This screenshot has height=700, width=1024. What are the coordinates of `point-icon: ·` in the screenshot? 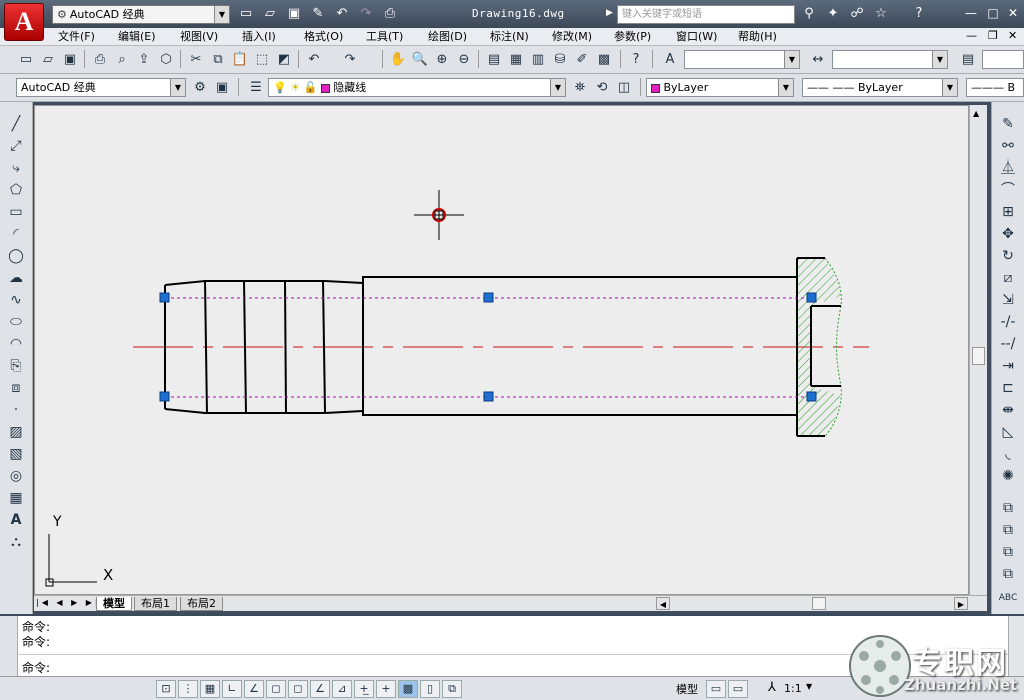 It's located at (16, 410).